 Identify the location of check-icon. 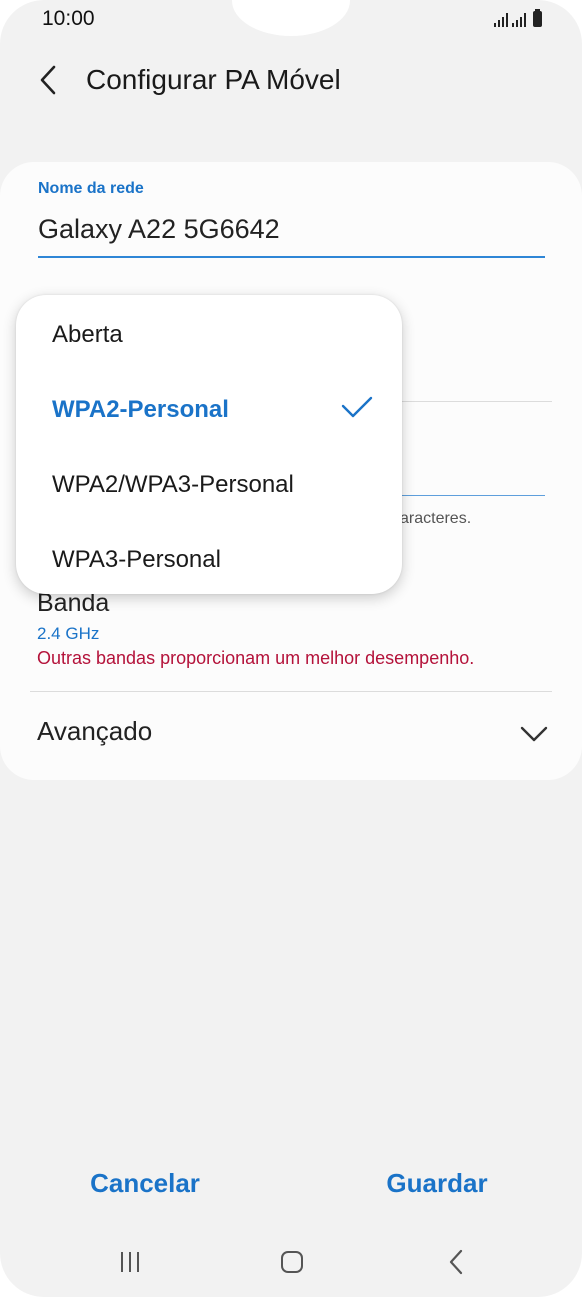
(357, 407).